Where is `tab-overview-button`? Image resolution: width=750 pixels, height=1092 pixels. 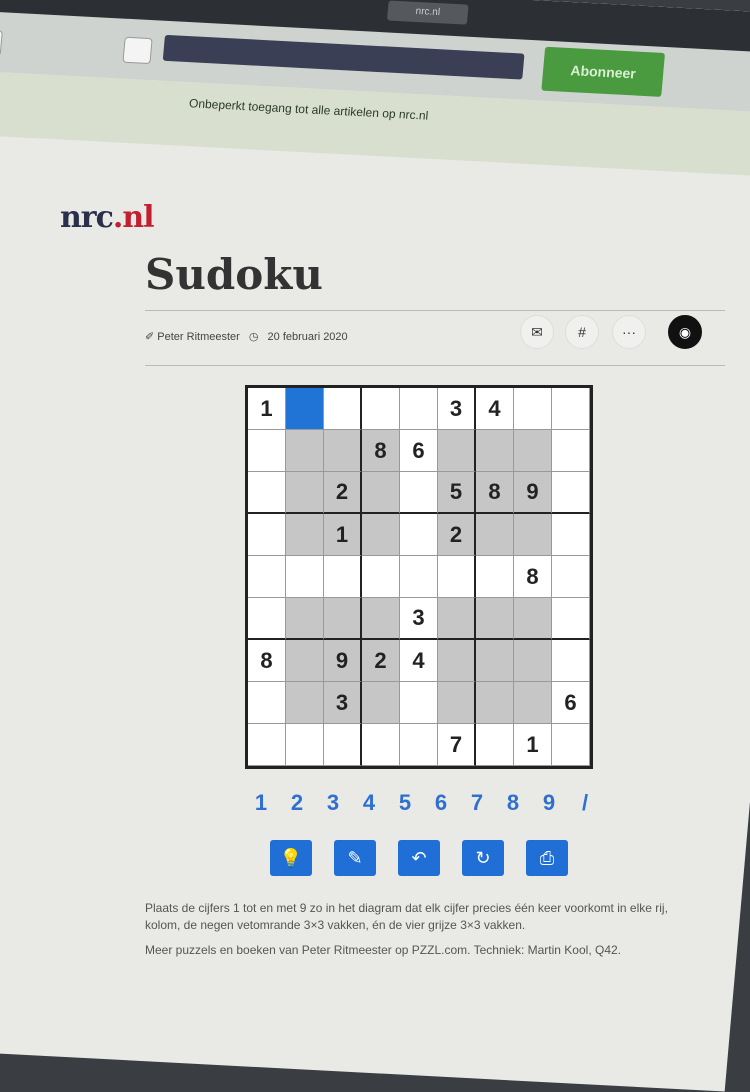
tab-overview-button is located at coordinates (137, 50).